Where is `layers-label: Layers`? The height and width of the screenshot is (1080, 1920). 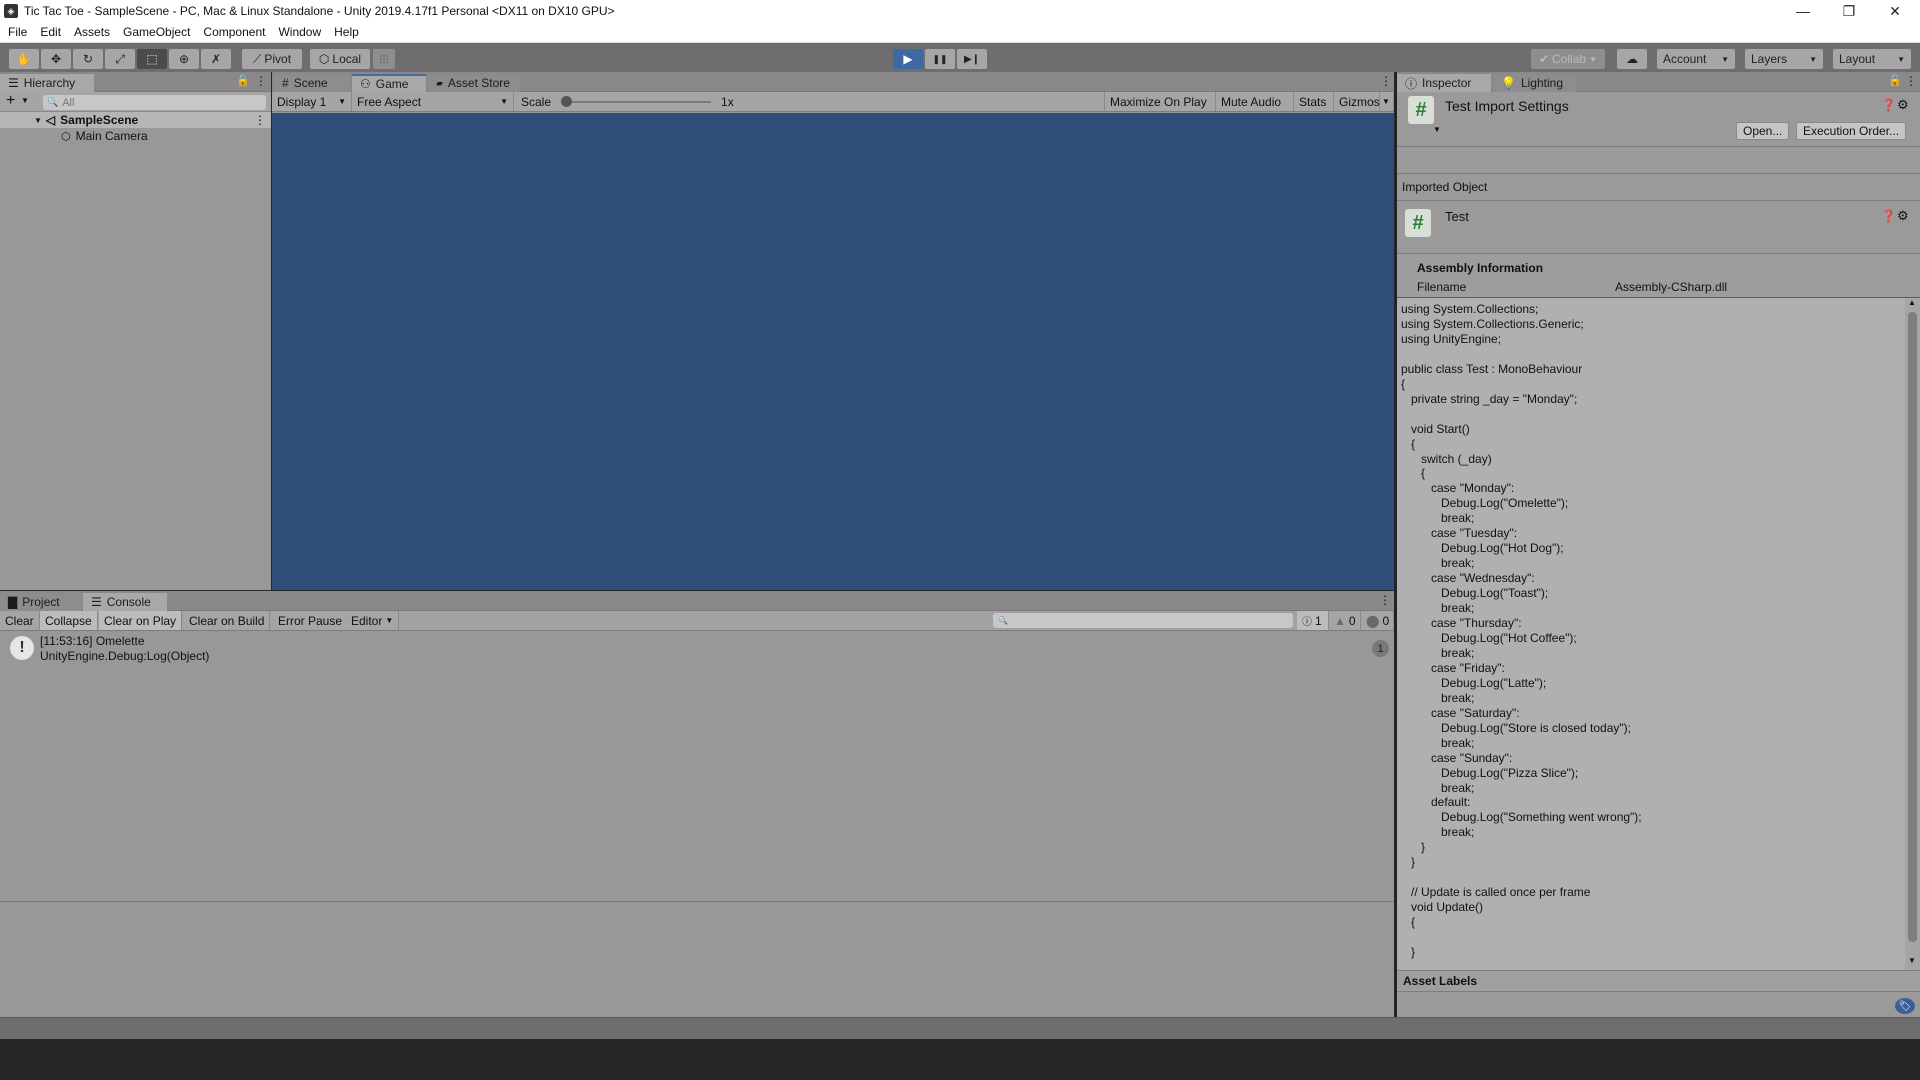
layers-label: Layers is located at coordinates (1769, 59).